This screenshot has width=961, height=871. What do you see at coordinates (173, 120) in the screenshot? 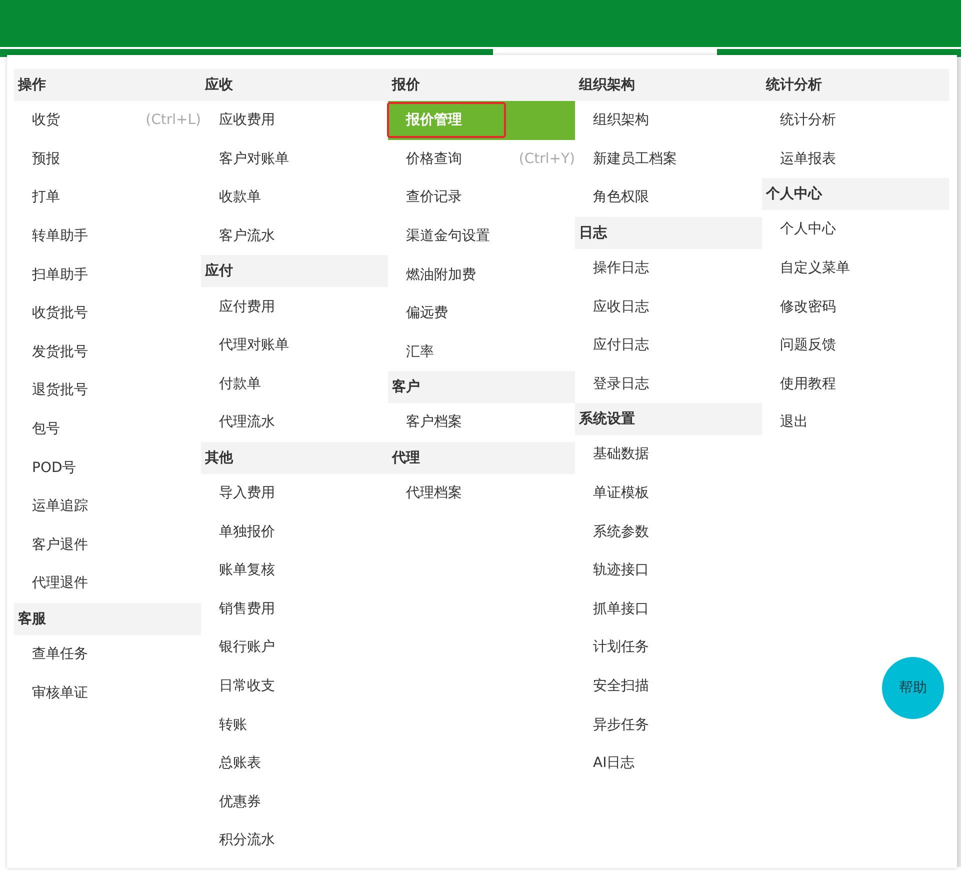
I see `shortcut-text: (Ctrl+L)` at bounding box center [173, 120].